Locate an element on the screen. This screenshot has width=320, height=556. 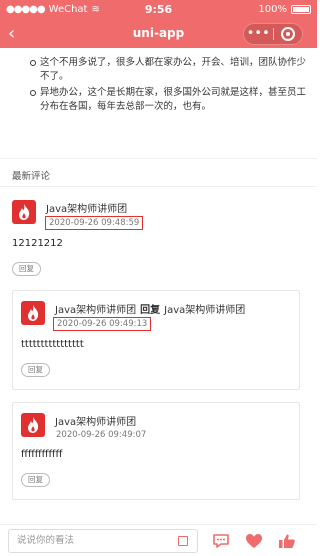
more-icon: ••• is located at coordinates (258, 34).